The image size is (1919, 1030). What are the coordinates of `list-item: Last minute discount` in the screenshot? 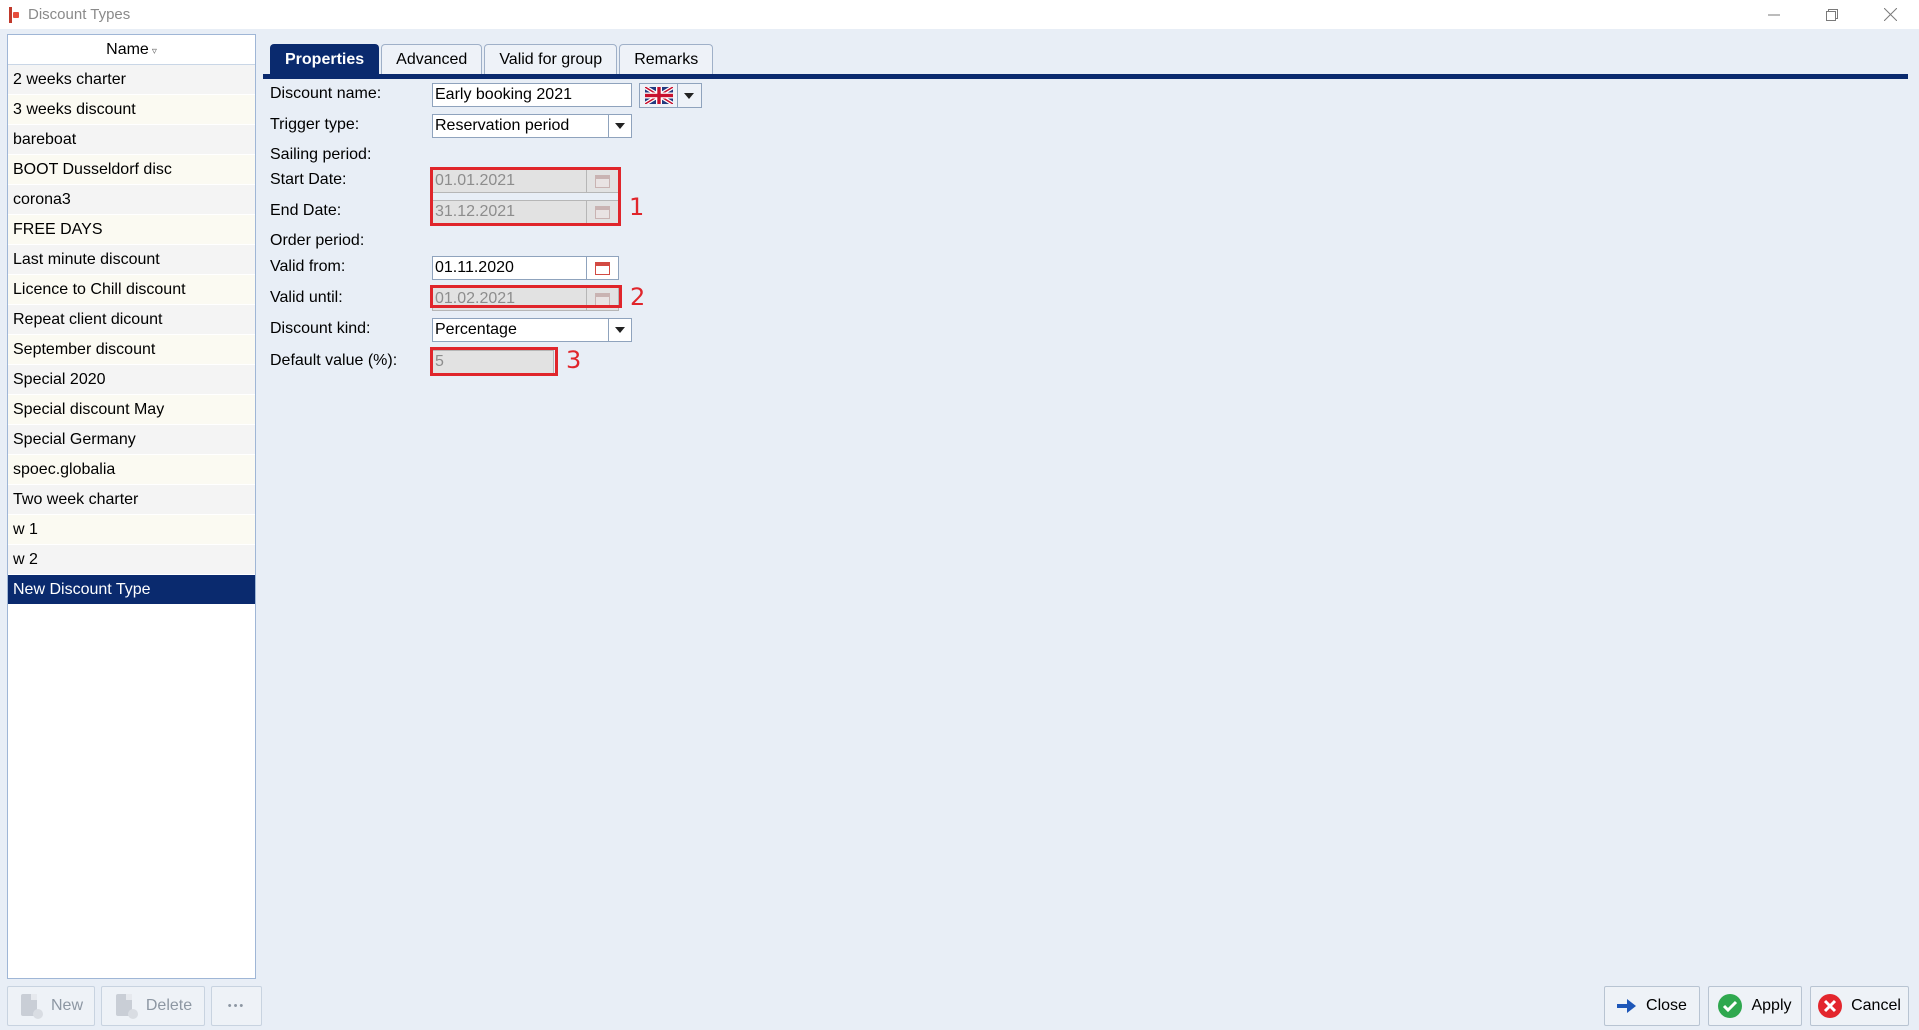 It's located at (131, 260).